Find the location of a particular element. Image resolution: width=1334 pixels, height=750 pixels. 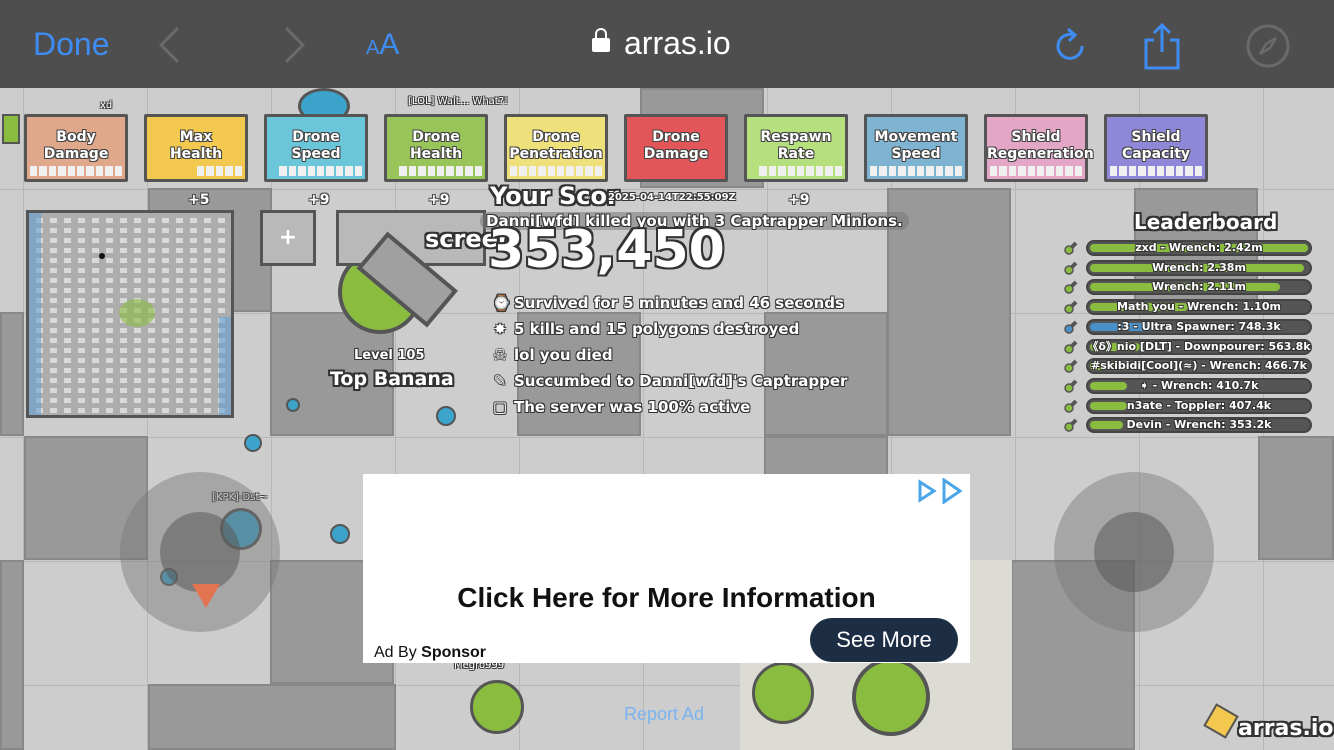

stat-upgrade-button: Shield Regeneration is located at coordinates (1039, 148).